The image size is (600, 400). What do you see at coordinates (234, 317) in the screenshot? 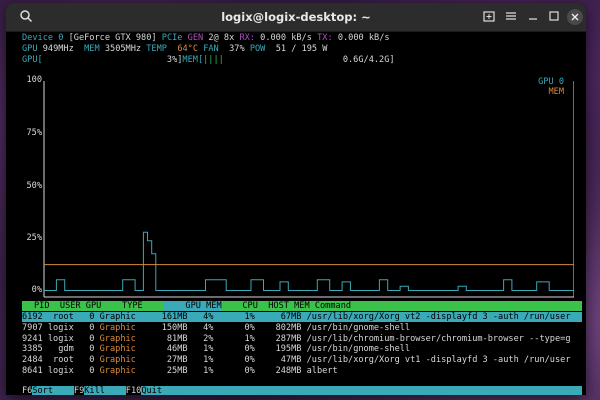
I see `cell-cpu: 1%` at bounding box center [234, 317].